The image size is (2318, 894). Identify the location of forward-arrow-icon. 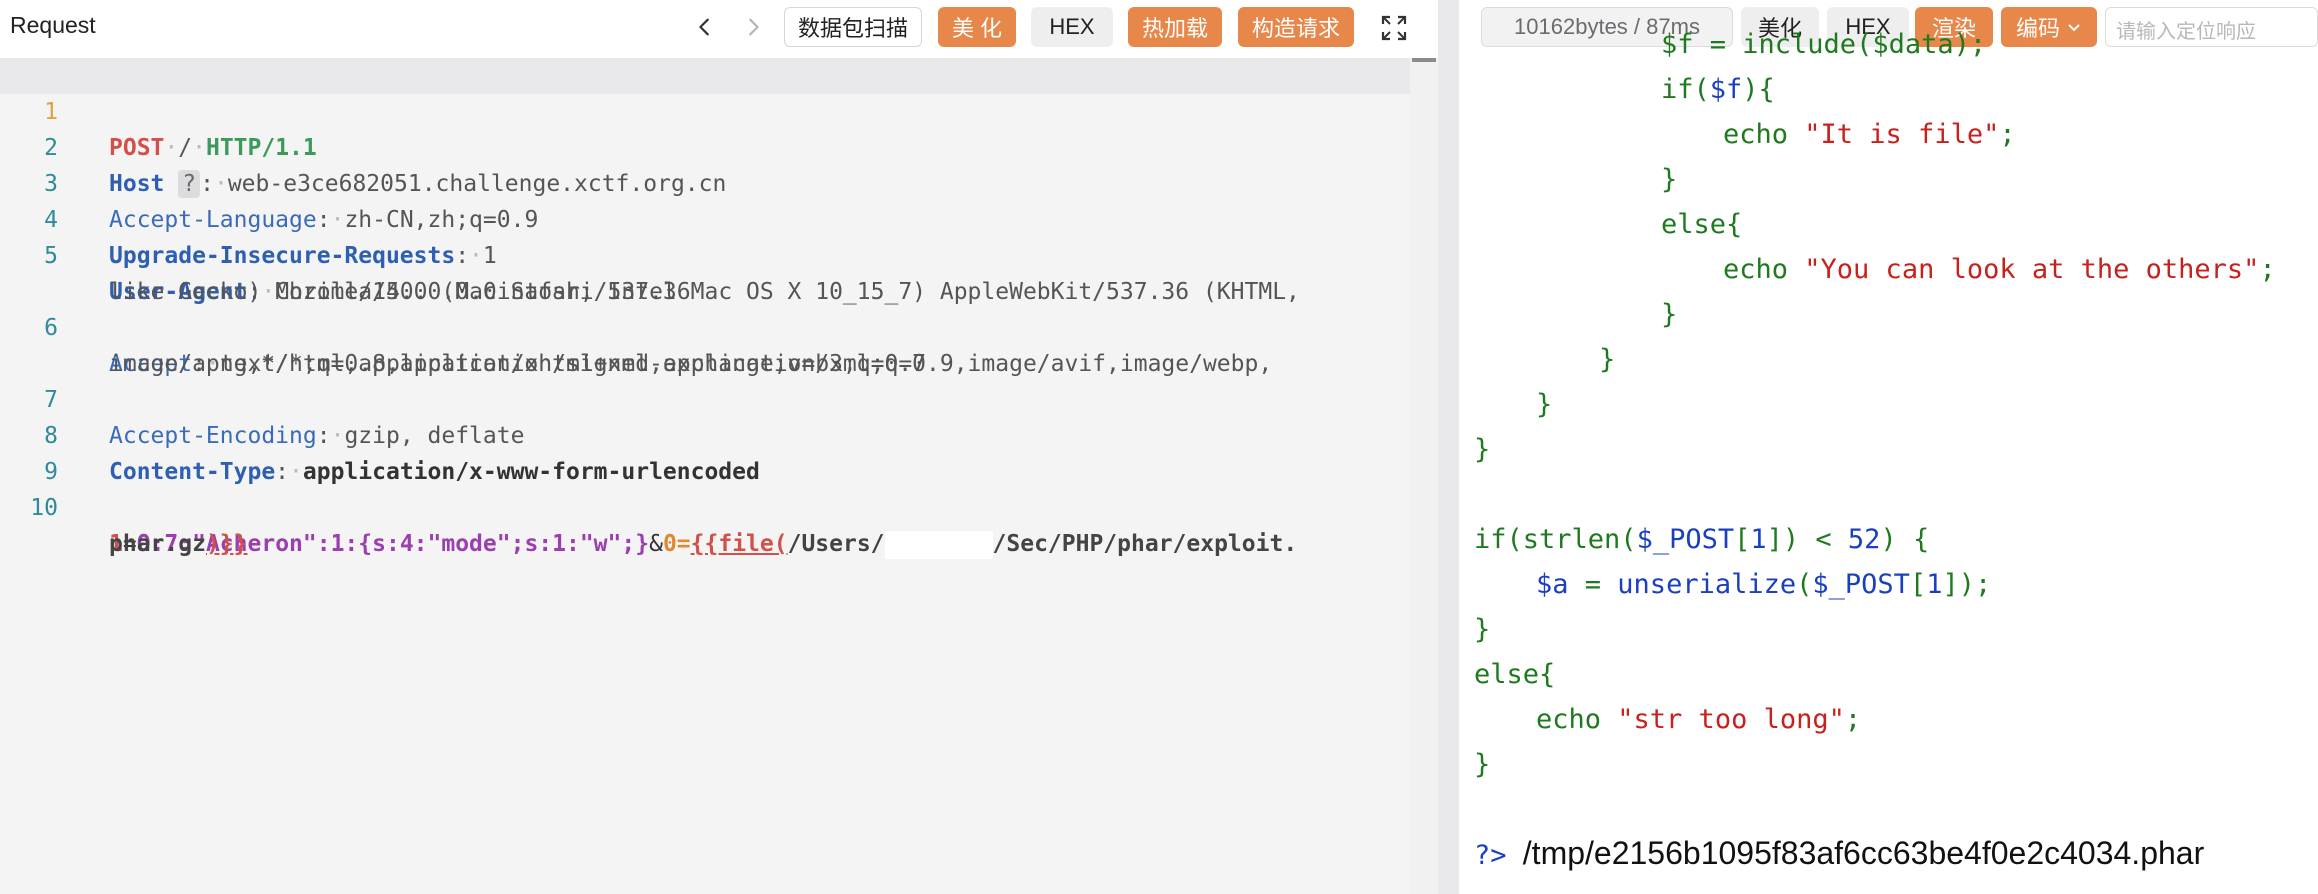
(753, 27).